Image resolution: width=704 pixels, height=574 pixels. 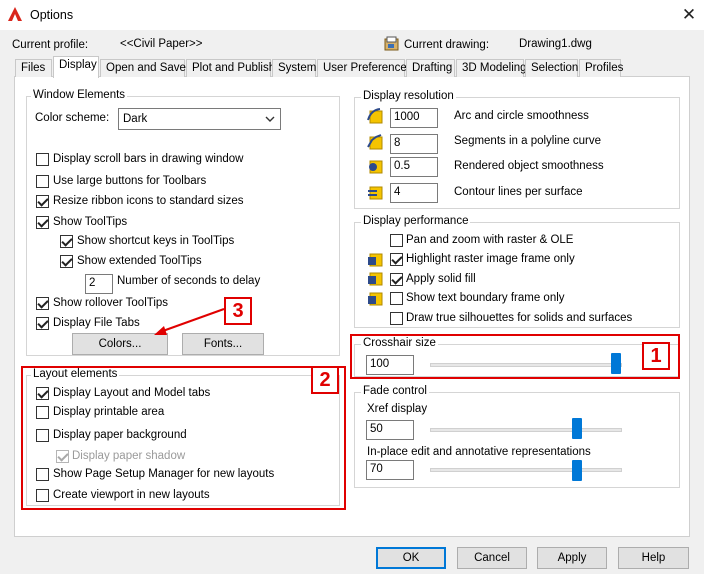 I want to click on text-boundary-icon, so click(x=375, y=299).